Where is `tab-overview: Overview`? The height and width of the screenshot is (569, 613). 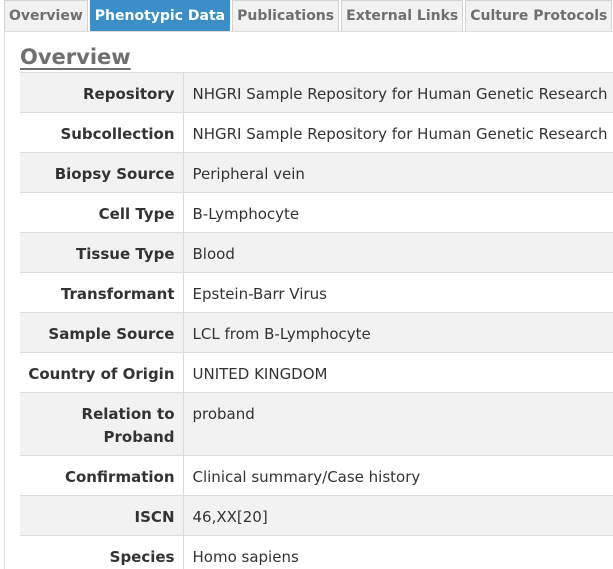 tab-overview: Overview is located at coordinates (46, 15).